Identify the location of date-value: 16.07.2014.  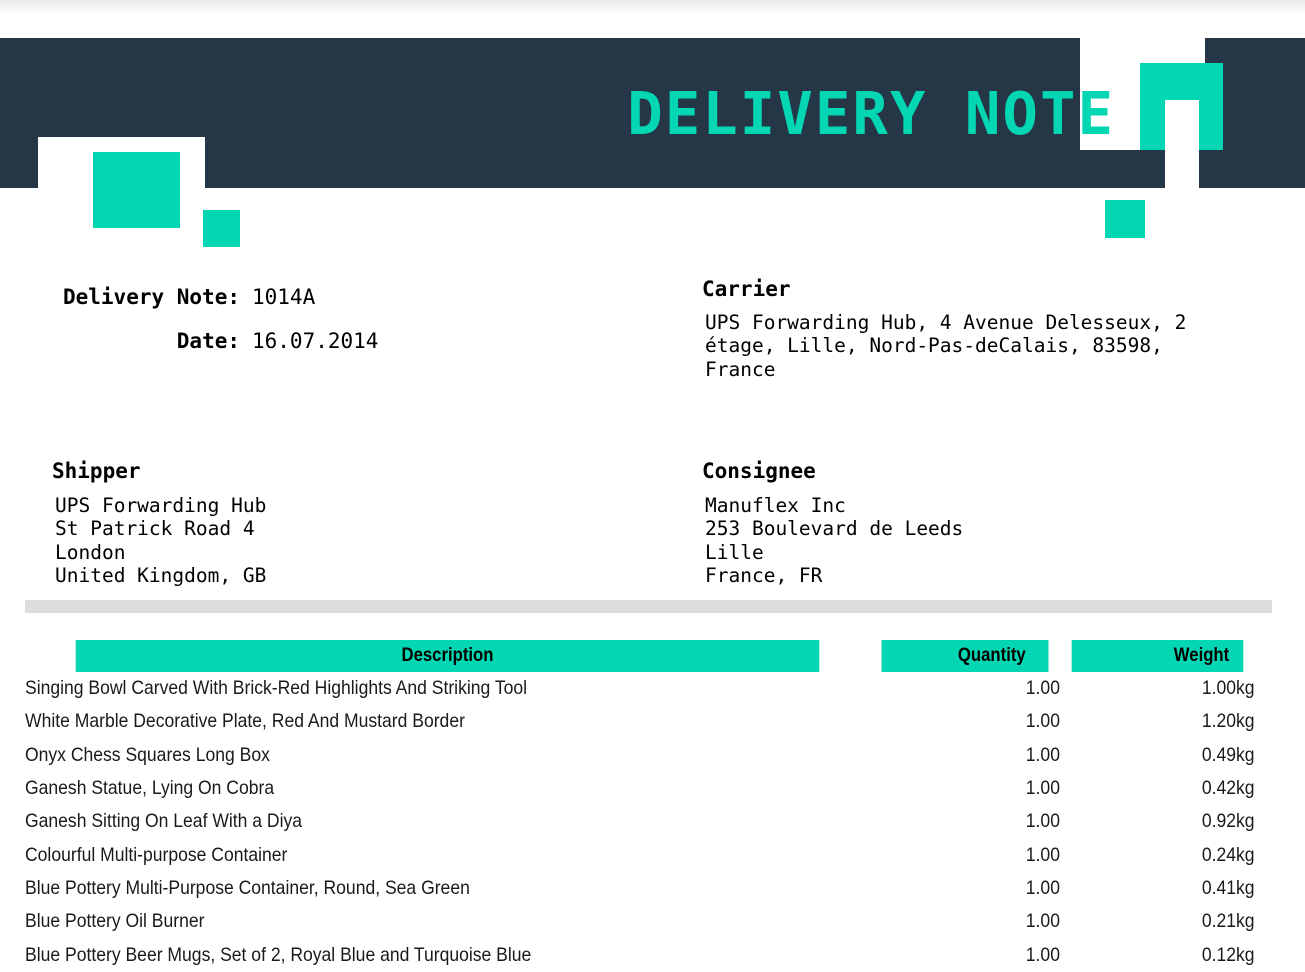
(315, 341).